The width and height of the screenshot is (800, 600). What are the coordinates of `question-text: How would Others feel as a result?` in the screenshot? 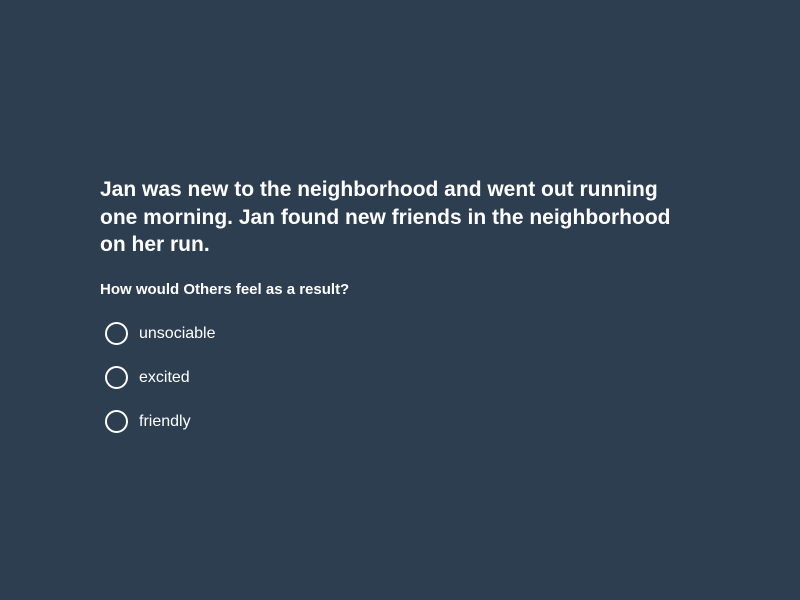 It's located at (225, 289).